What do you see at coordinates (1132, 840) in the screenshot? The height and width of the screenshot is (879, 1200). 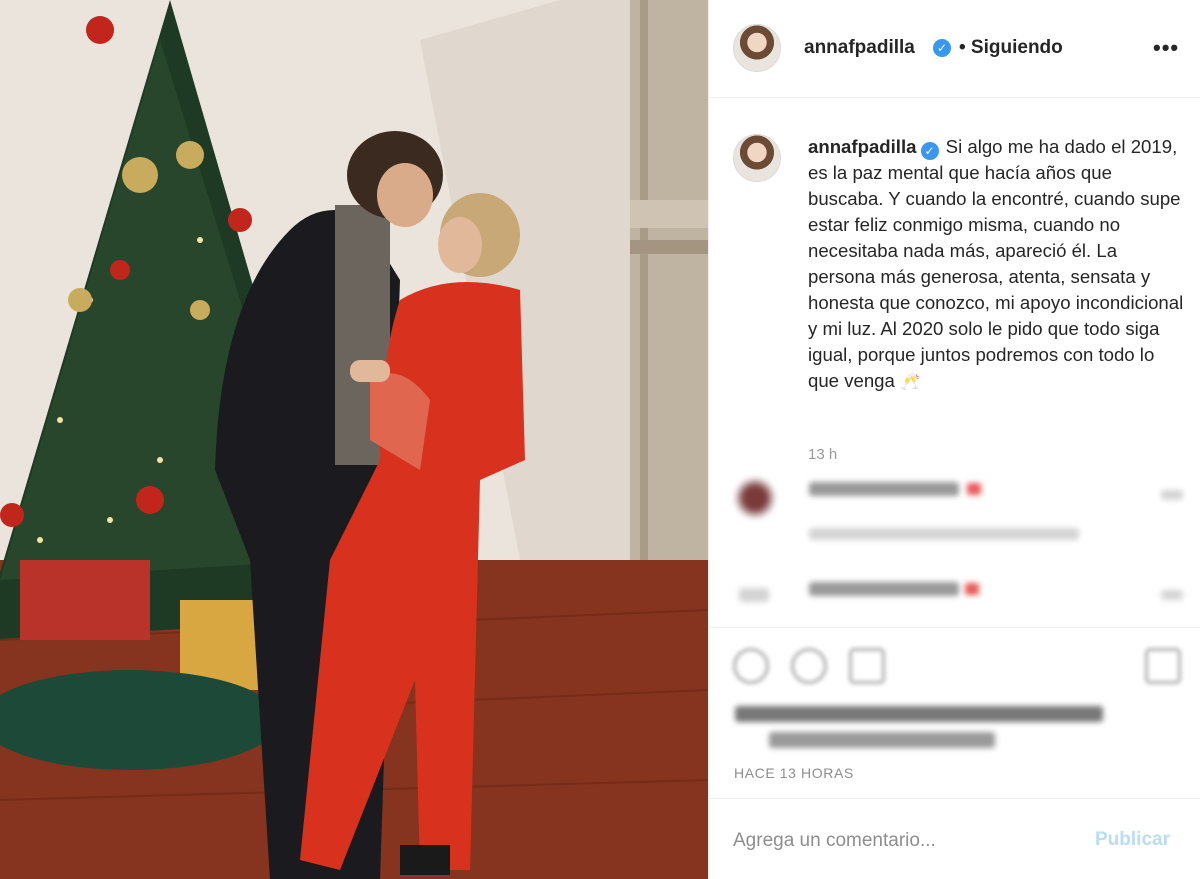 I see `publish-button: Publicar` at bounding box center [1132, 840].